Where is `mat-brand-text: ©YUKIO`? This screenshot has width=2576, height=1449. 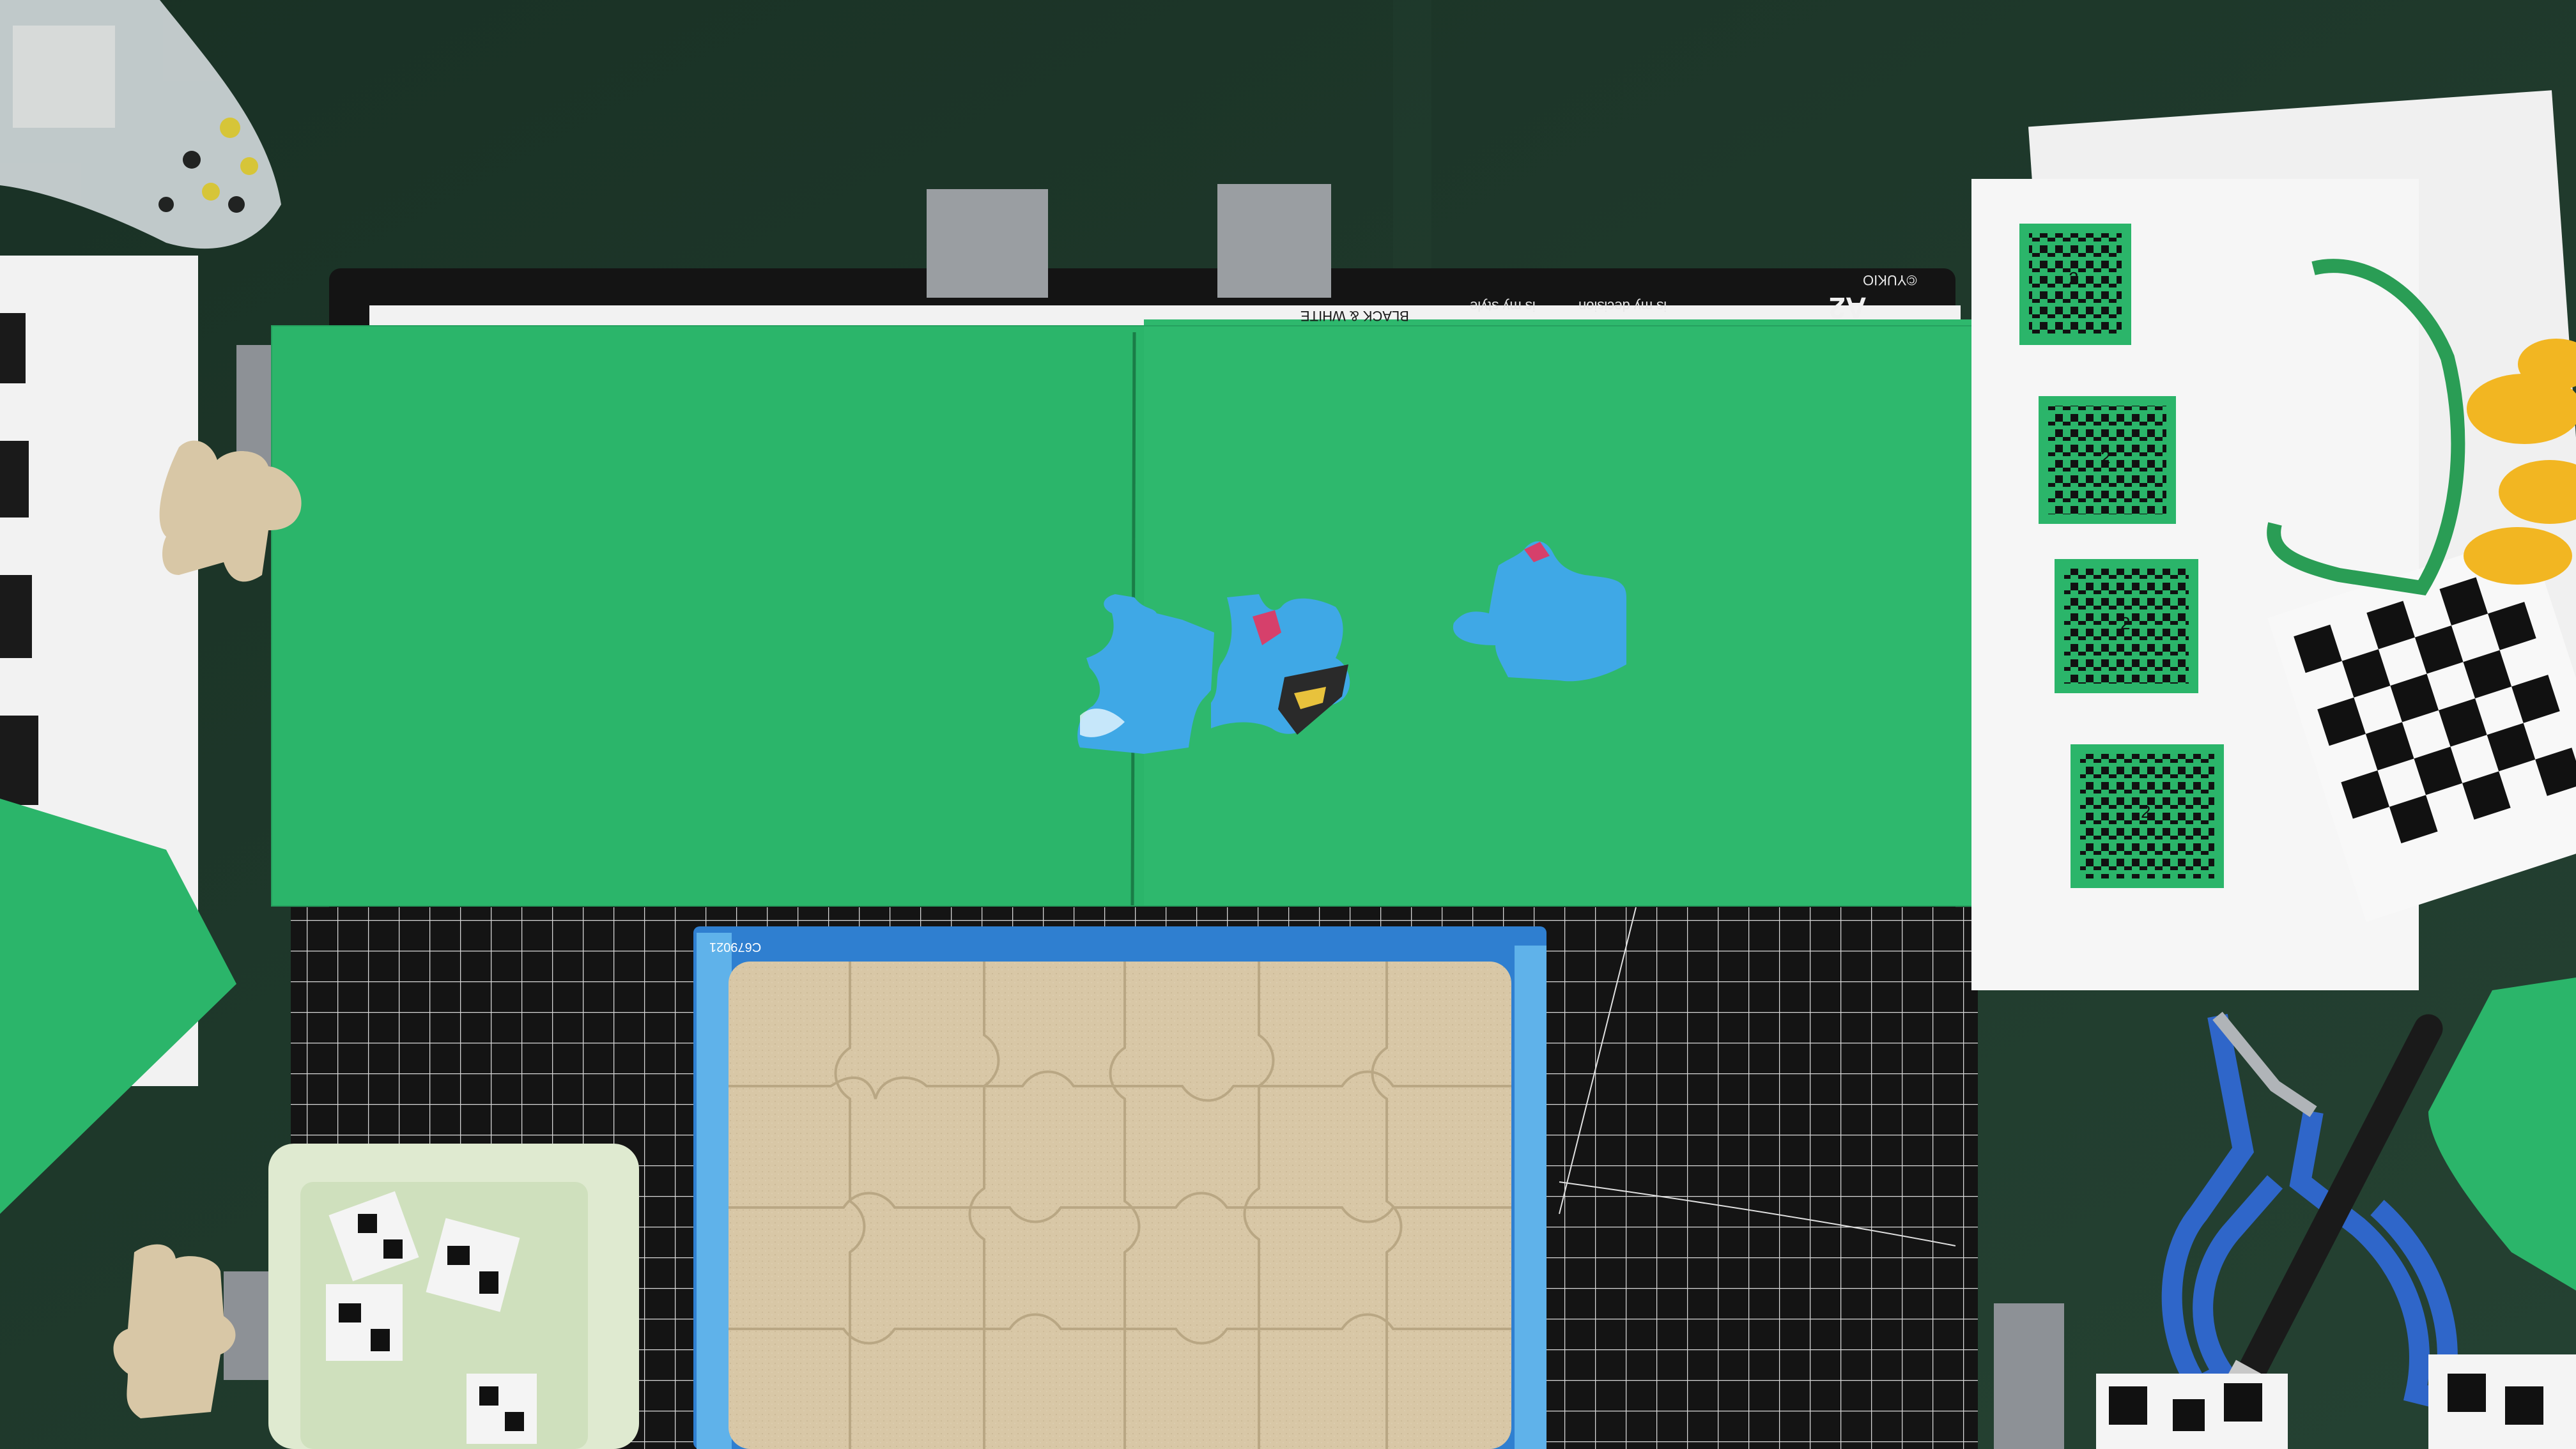 mat-brand-text: ©YUKIO is located at coordinates (1890, 280).